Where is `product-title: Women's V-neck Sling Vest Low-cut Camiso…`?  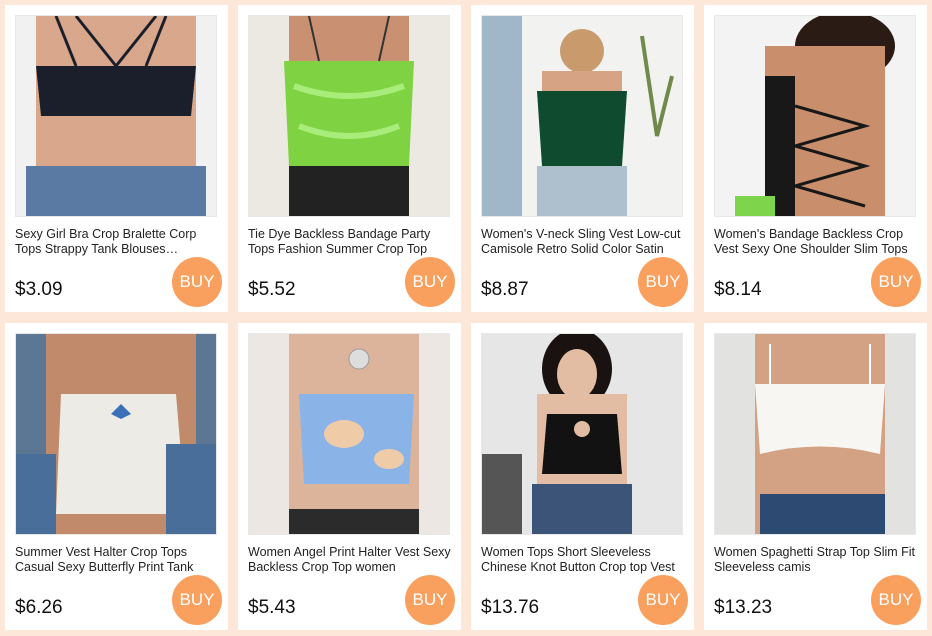
product-title: Women's V-neck Sling Vest Low-cut Camiso… is located at coordinates (583, 242).